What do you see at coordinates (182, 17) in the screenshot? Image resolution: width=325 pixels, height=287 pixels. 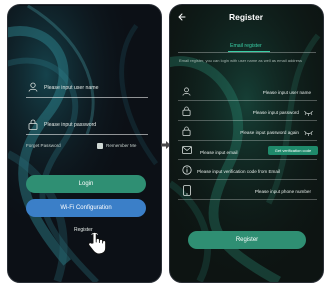 I see `back-arrow-icon` at bounding box center [182, 17].